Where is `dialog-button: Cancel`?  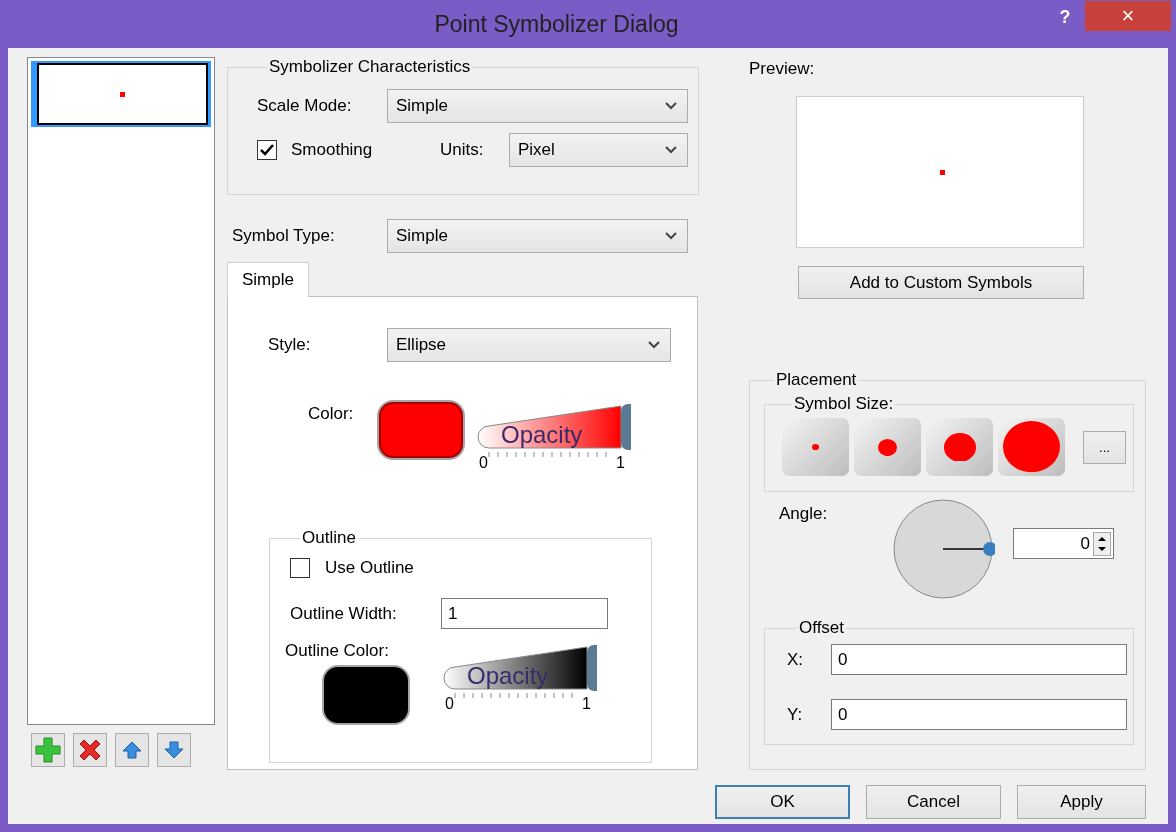 dialog-button: Cancel is located at coordinates (933, 802).